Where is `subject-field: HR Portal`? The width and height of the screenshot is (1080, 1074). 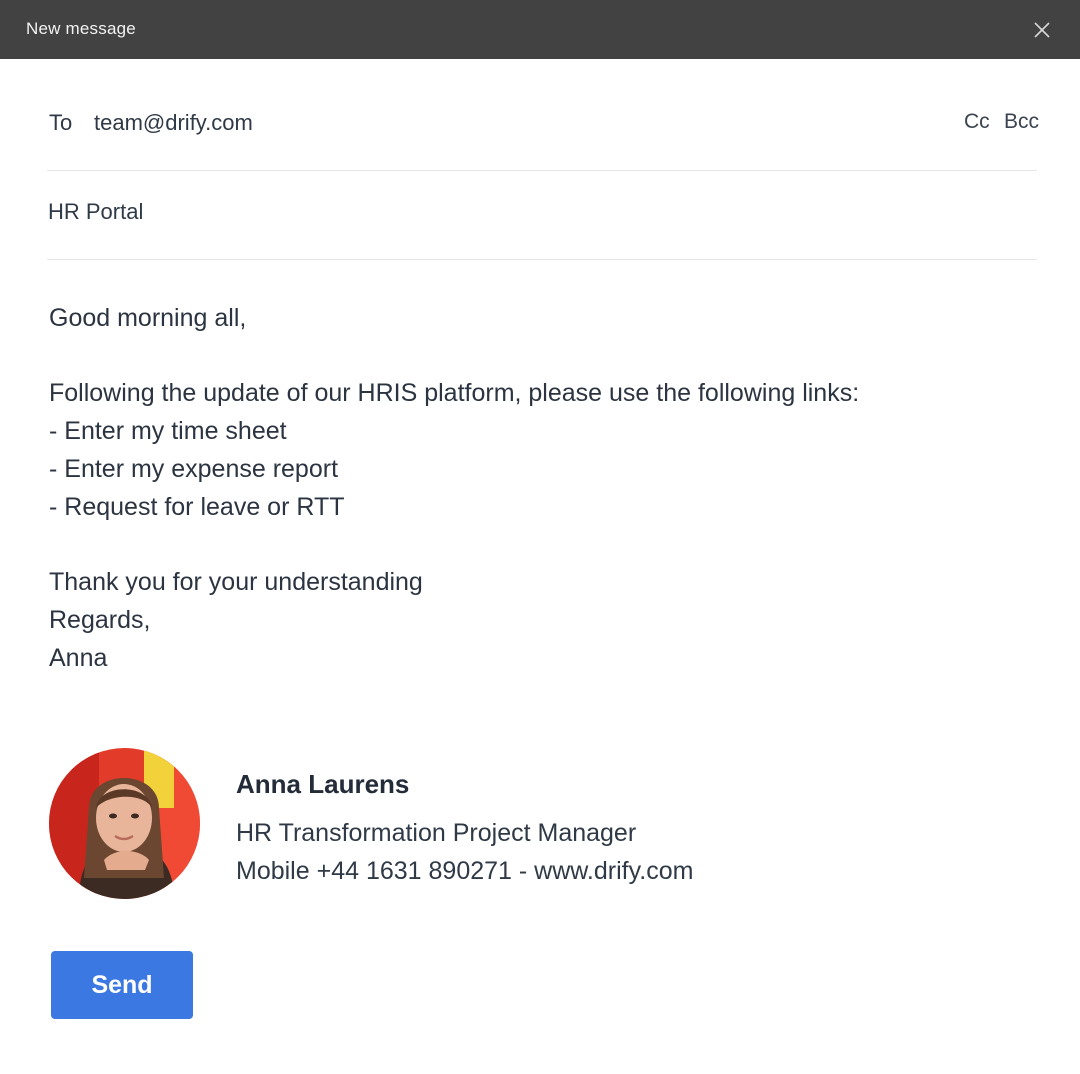
subject-field: HR Portal is located at coordinates (95, 212).